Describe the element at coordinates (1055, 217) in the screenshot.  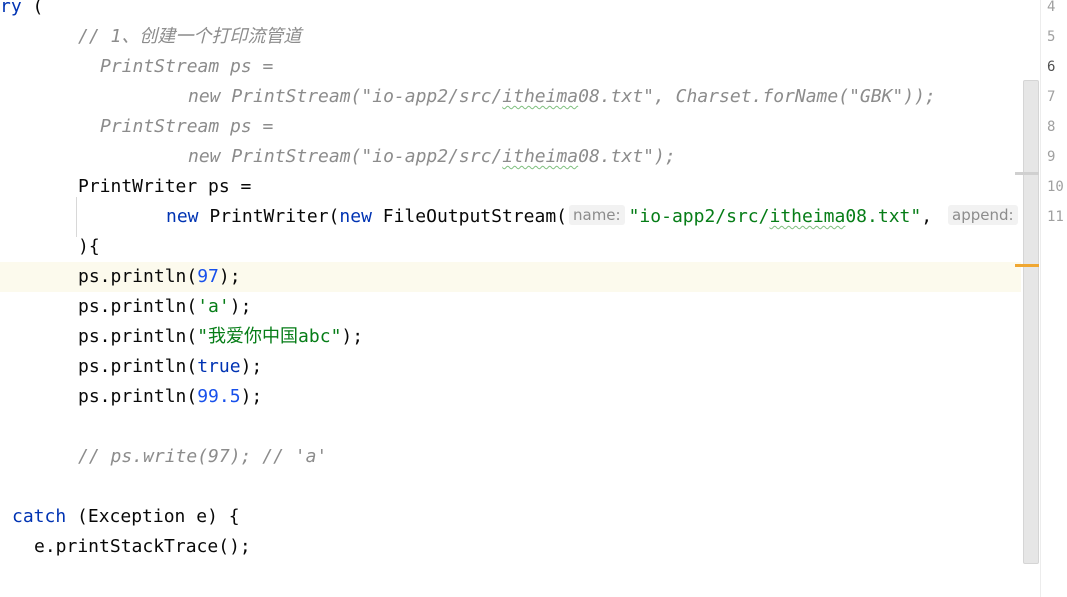
I see `line-number: 11` at that location.